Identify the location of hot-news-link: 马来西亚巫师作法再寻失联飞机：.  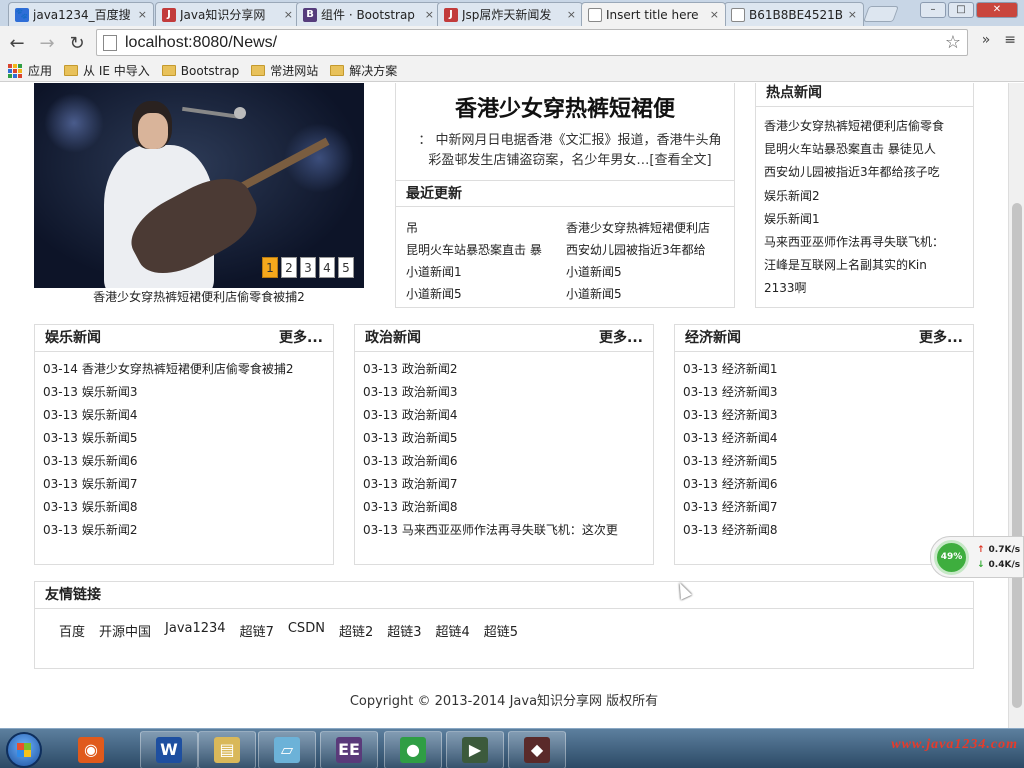
(868, 242).